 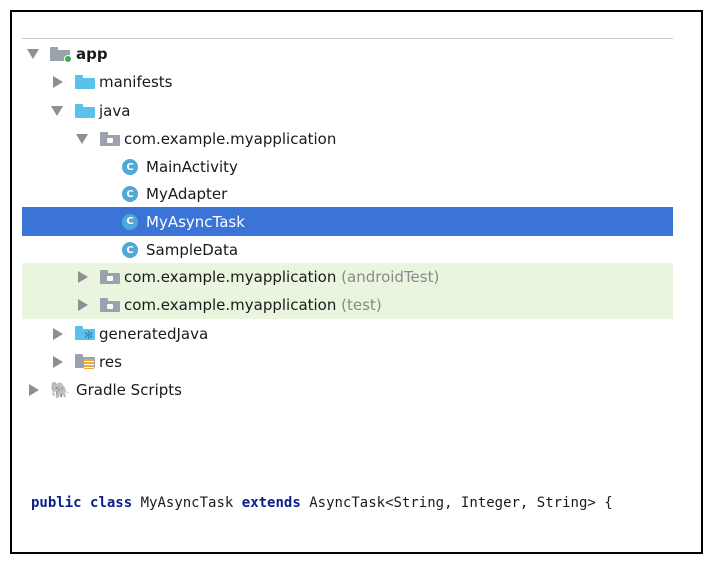 I want to click on gradle-elephant-icon: 🐘, so click(x=60, y=390).